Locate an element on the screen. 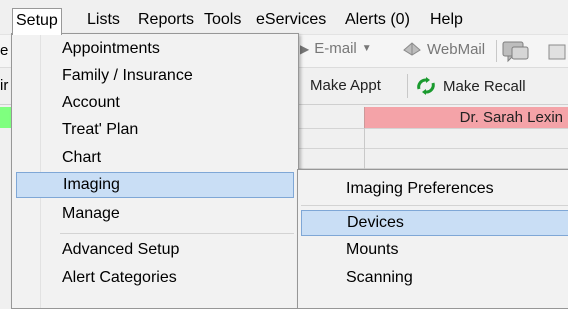  menu-item-manage: Manage is located at coordinates (155, 214).